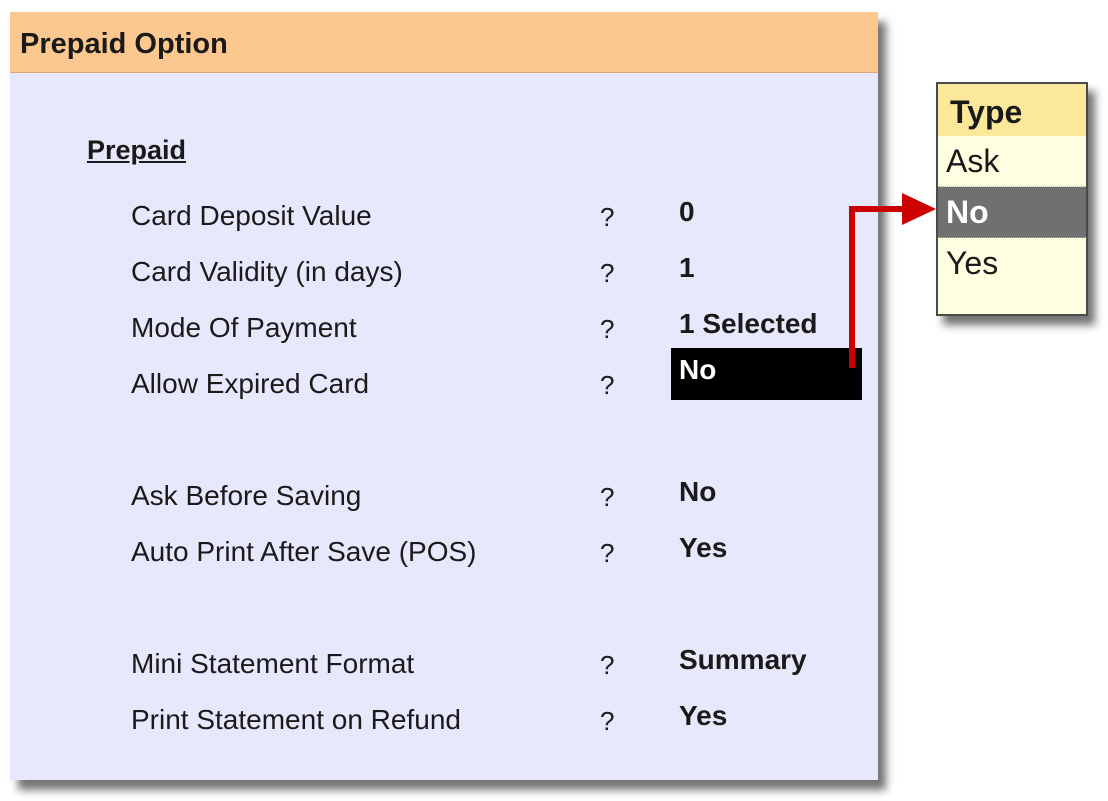 Image resolution: width=1108 pixels, height=801 pixels. Describe the element at coordinates (1012, 212) in the screenshot. I see `popup-option-no: No` at that location.